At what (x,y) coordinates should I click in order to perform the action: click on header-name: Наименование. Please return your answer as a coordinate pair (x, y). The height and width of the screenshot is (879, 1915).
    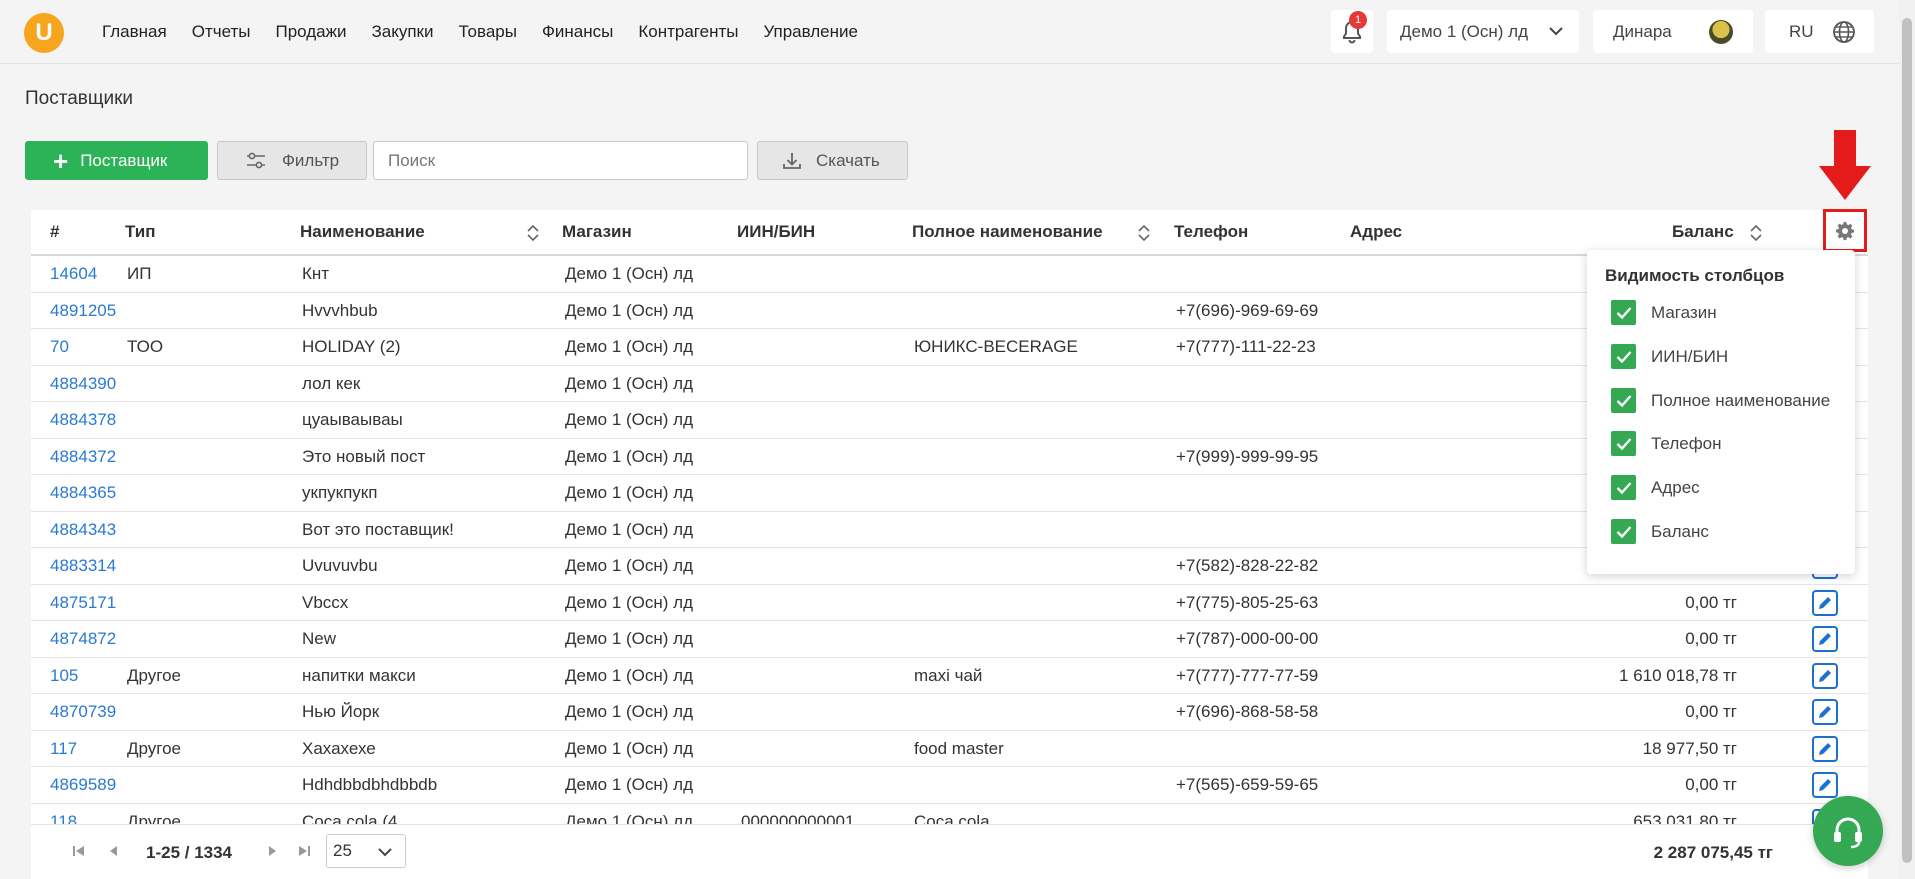
    Looking at the image, I should click on (362, 232).